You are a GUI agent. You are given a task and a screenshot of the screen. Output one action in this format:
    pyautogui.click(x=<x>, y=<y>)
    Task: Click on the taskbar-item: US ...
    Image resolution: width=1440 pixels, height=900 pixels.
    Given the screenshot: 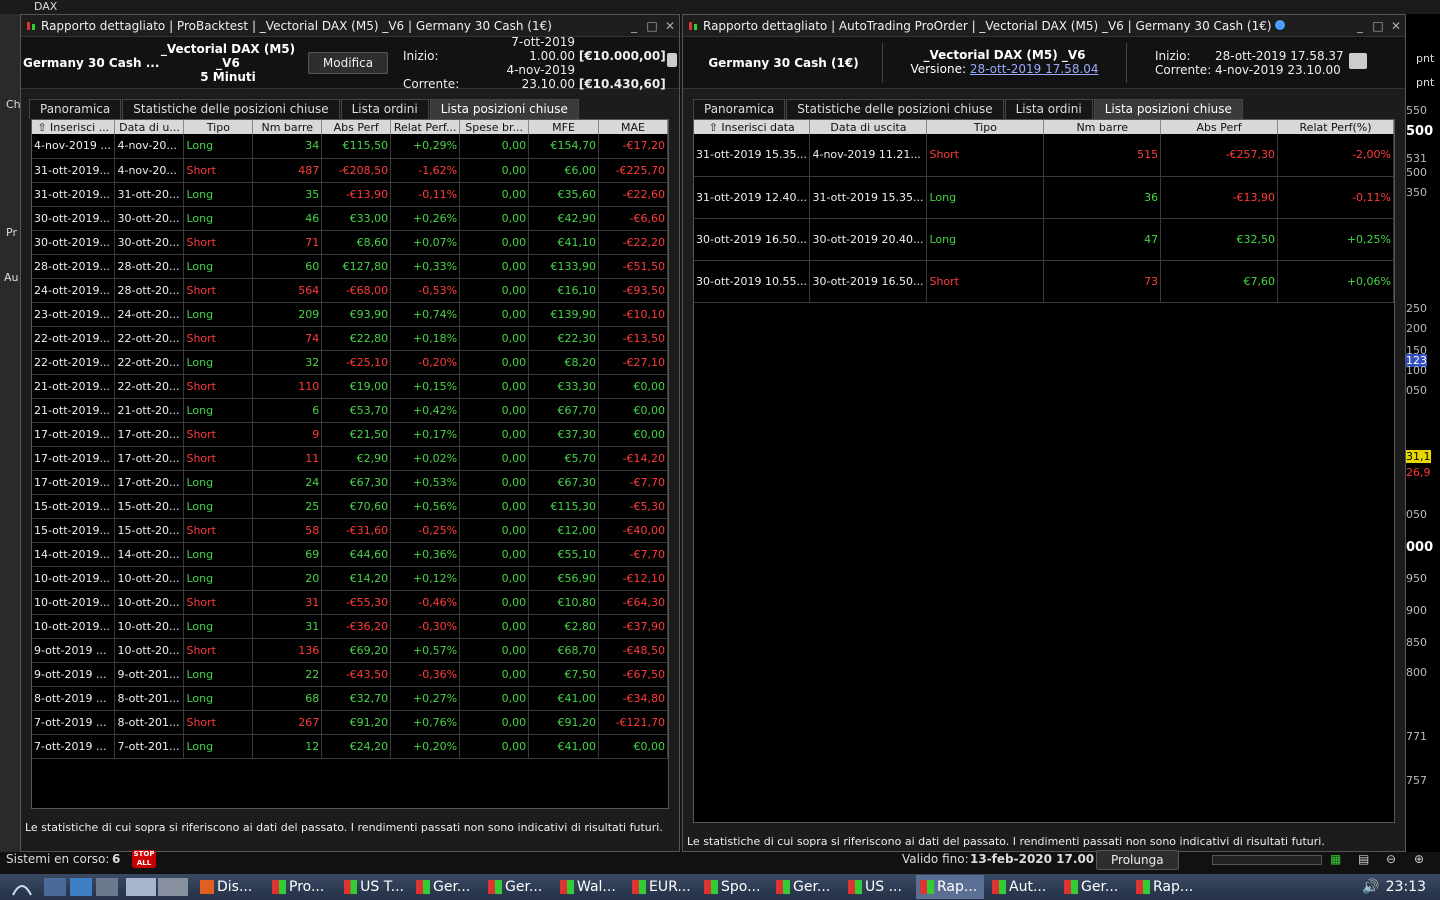 What is the action you would take?
    pyautogui.click(x=878, y=887)
    